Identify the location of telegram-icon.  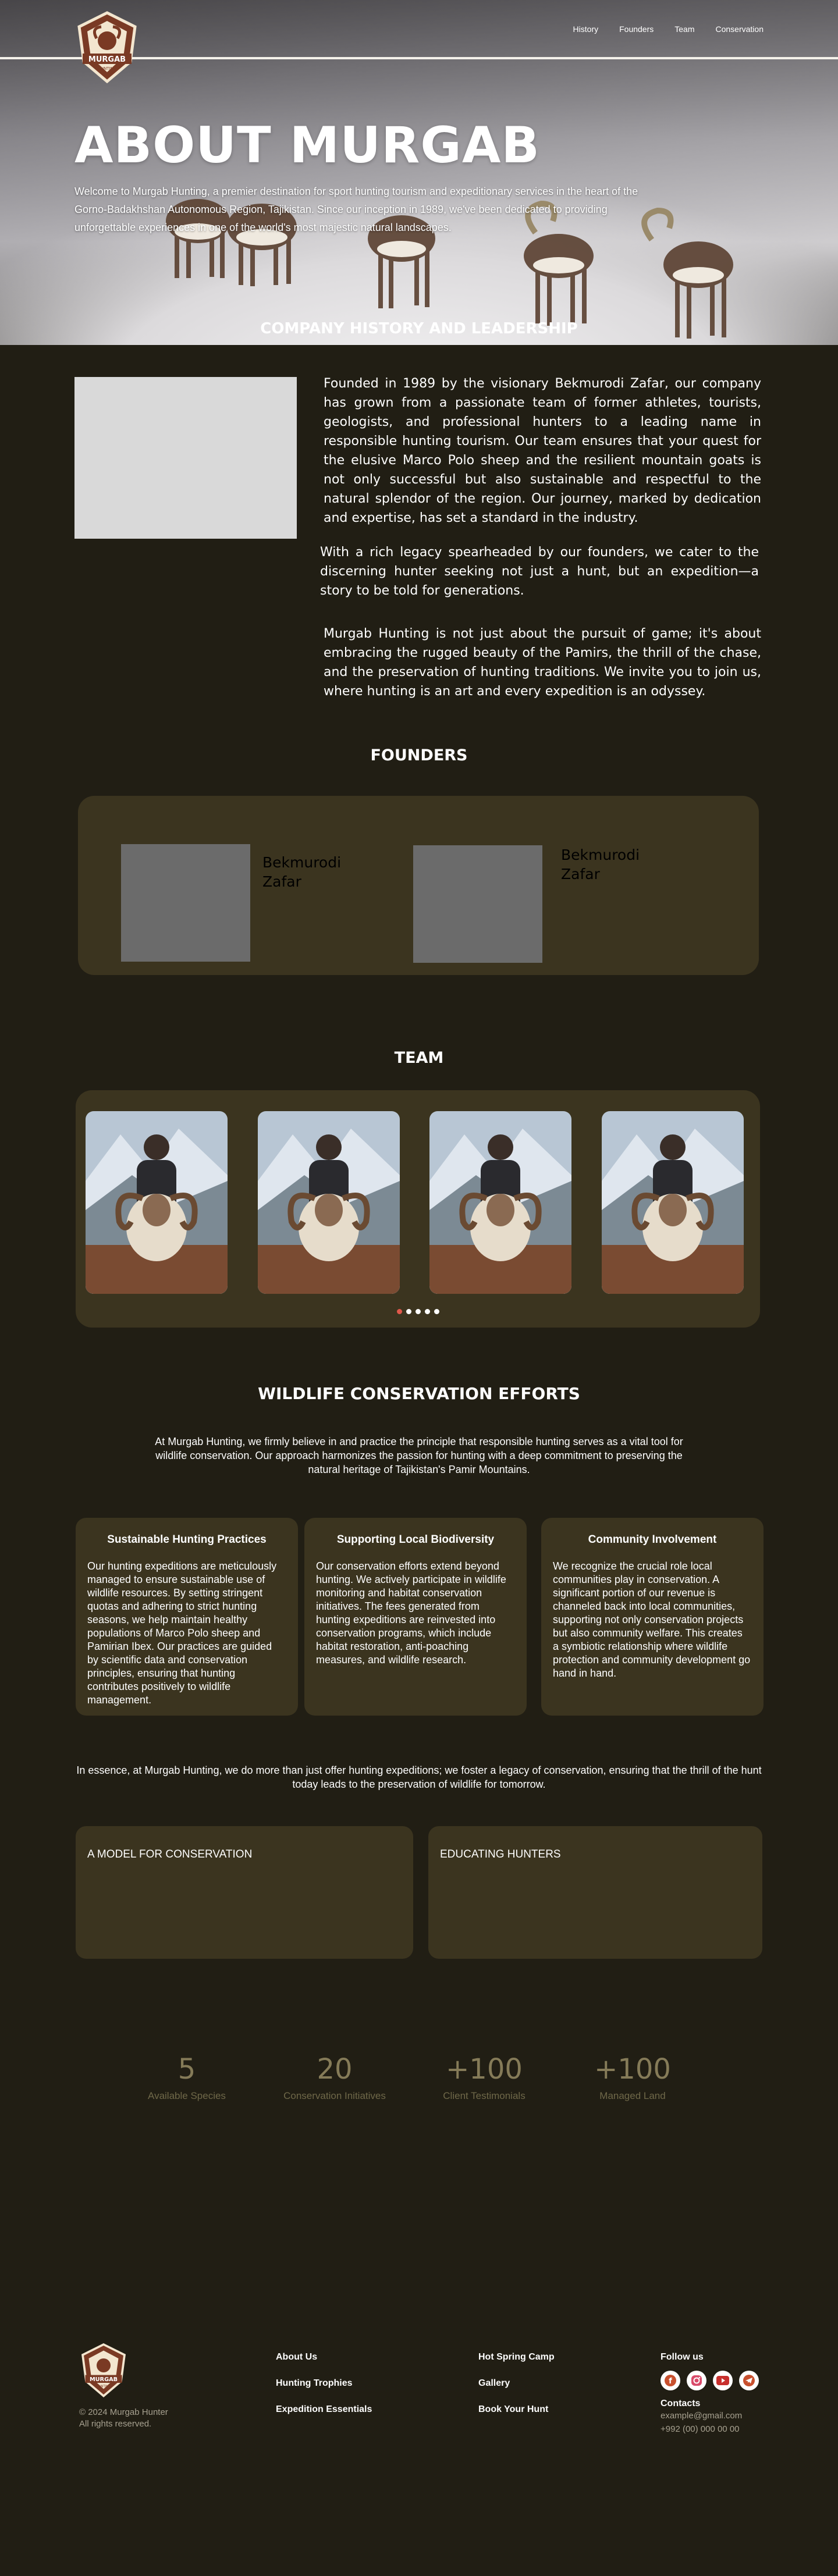
(749, 2381).